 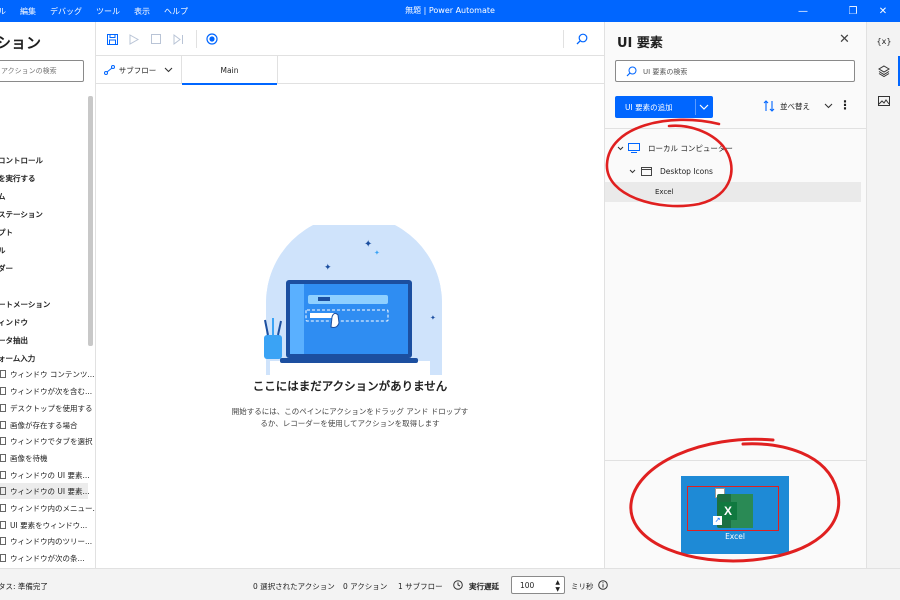 I want to click on actions-panel-title: ション, so click(x=21, y=43).